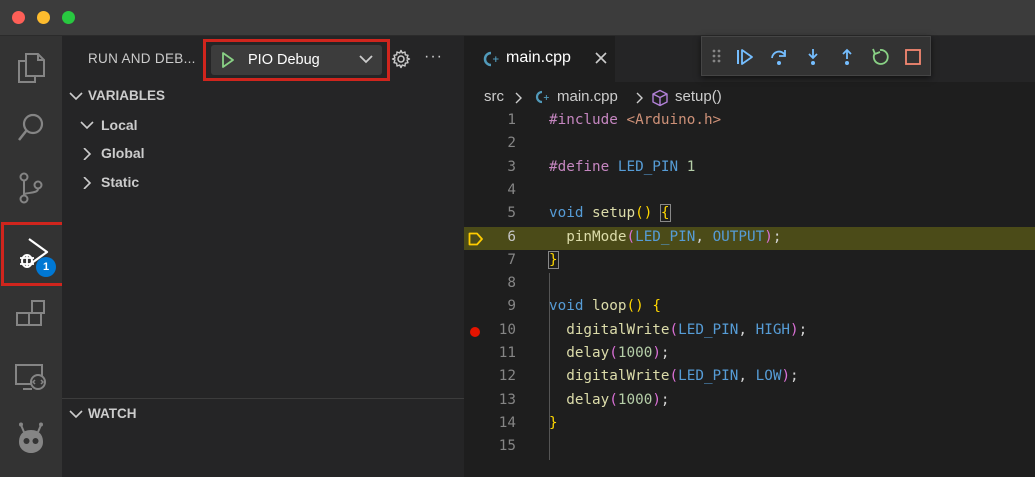 This screenshot has height=477, width=1035. I want to click on debug-config-highlight: PIO Debug, so click(296, 60).